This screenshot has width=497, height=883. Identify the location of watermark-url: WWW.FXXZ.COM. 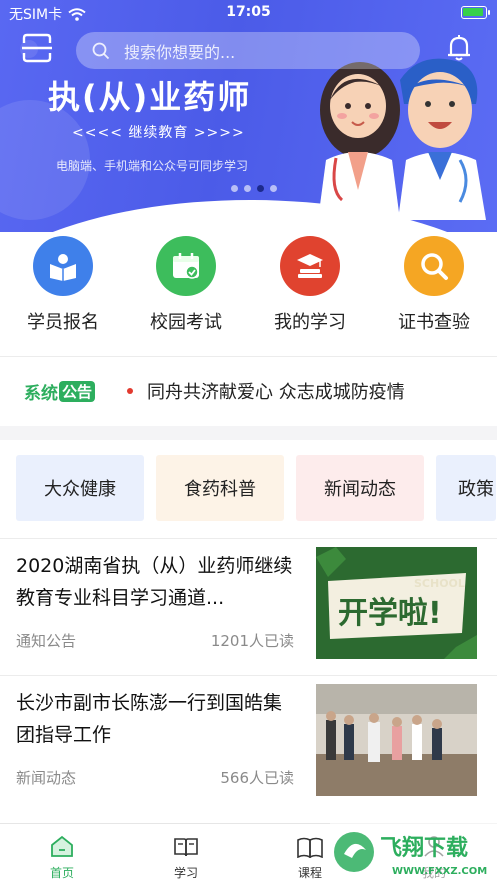
(439, 871).